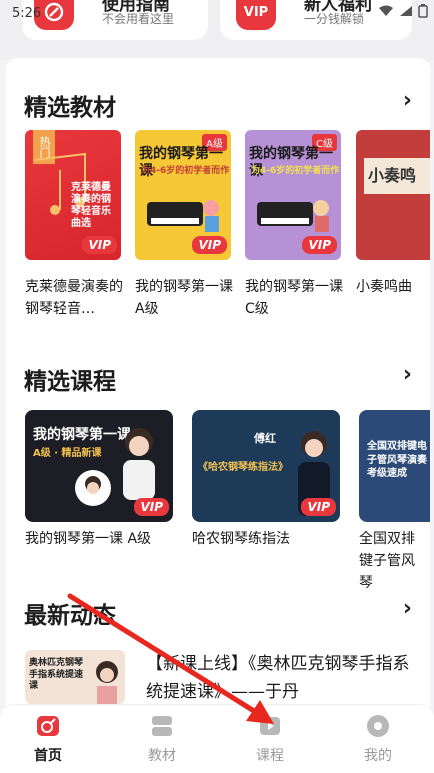  What do you see at coordinates (217, 30) in the screenshot?
I see `top-area: 使用指南 不会用看这里 VIP 新人福利 一分钱解锁` at bounding box center [217, 30].